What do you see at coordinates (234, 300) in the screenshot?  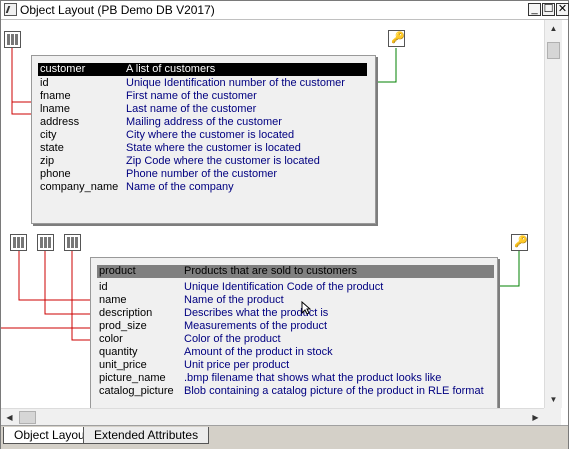 I see `column-description: Name of the product` at bounding box center [234, 300].